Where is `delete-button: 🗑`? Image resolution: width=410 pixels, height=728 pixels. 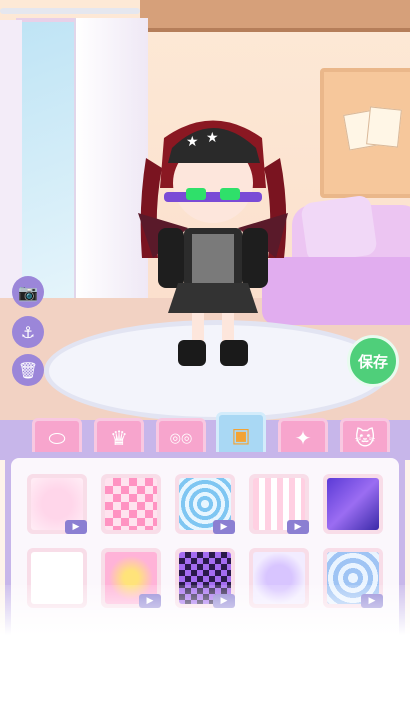 delete-button: 🗑 is located at coordinates (28, 370).